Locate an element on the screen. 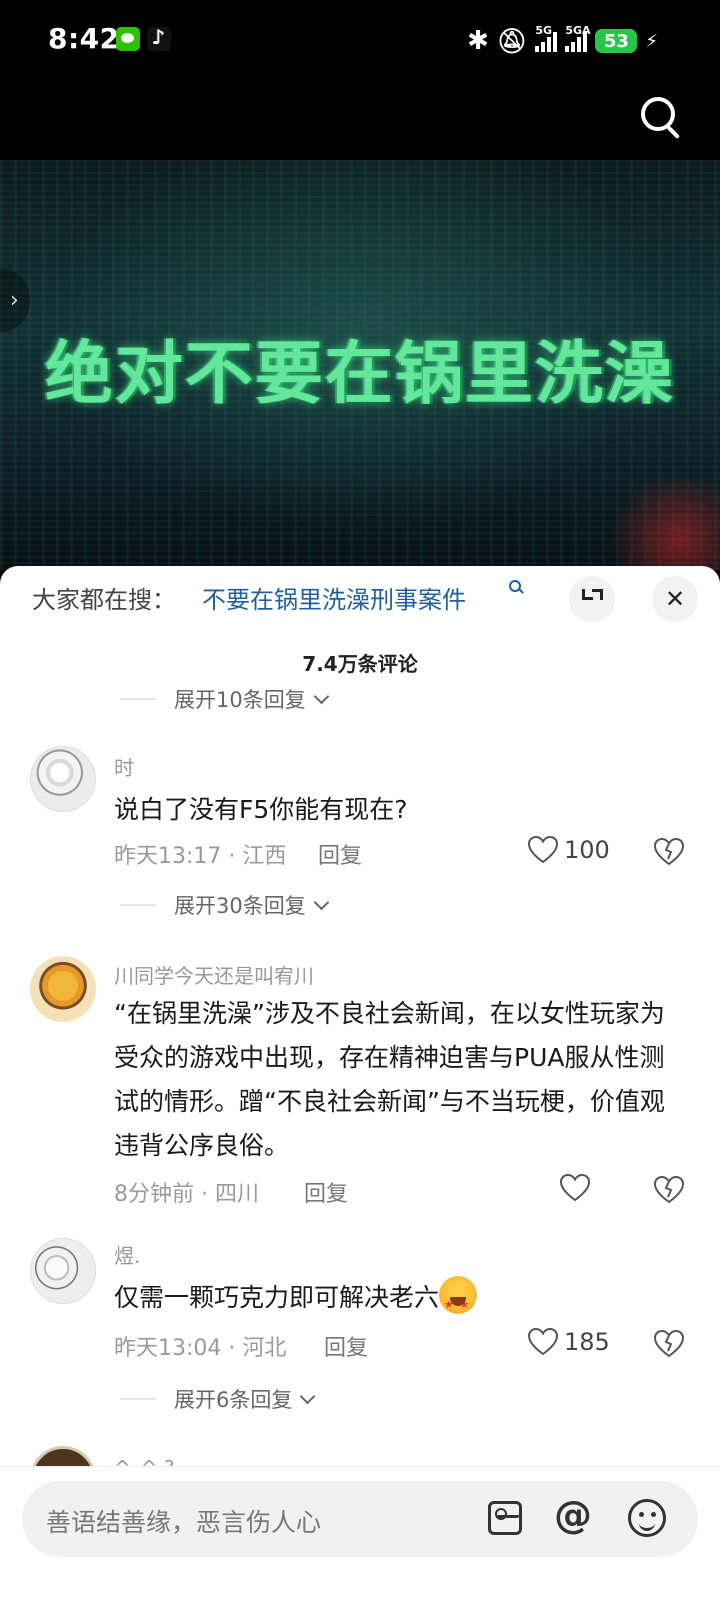 The height and width of the screenshot is (1600, 720). comment-username: 川同学今天还是叫宥川 is located at coordinates (214, 974).